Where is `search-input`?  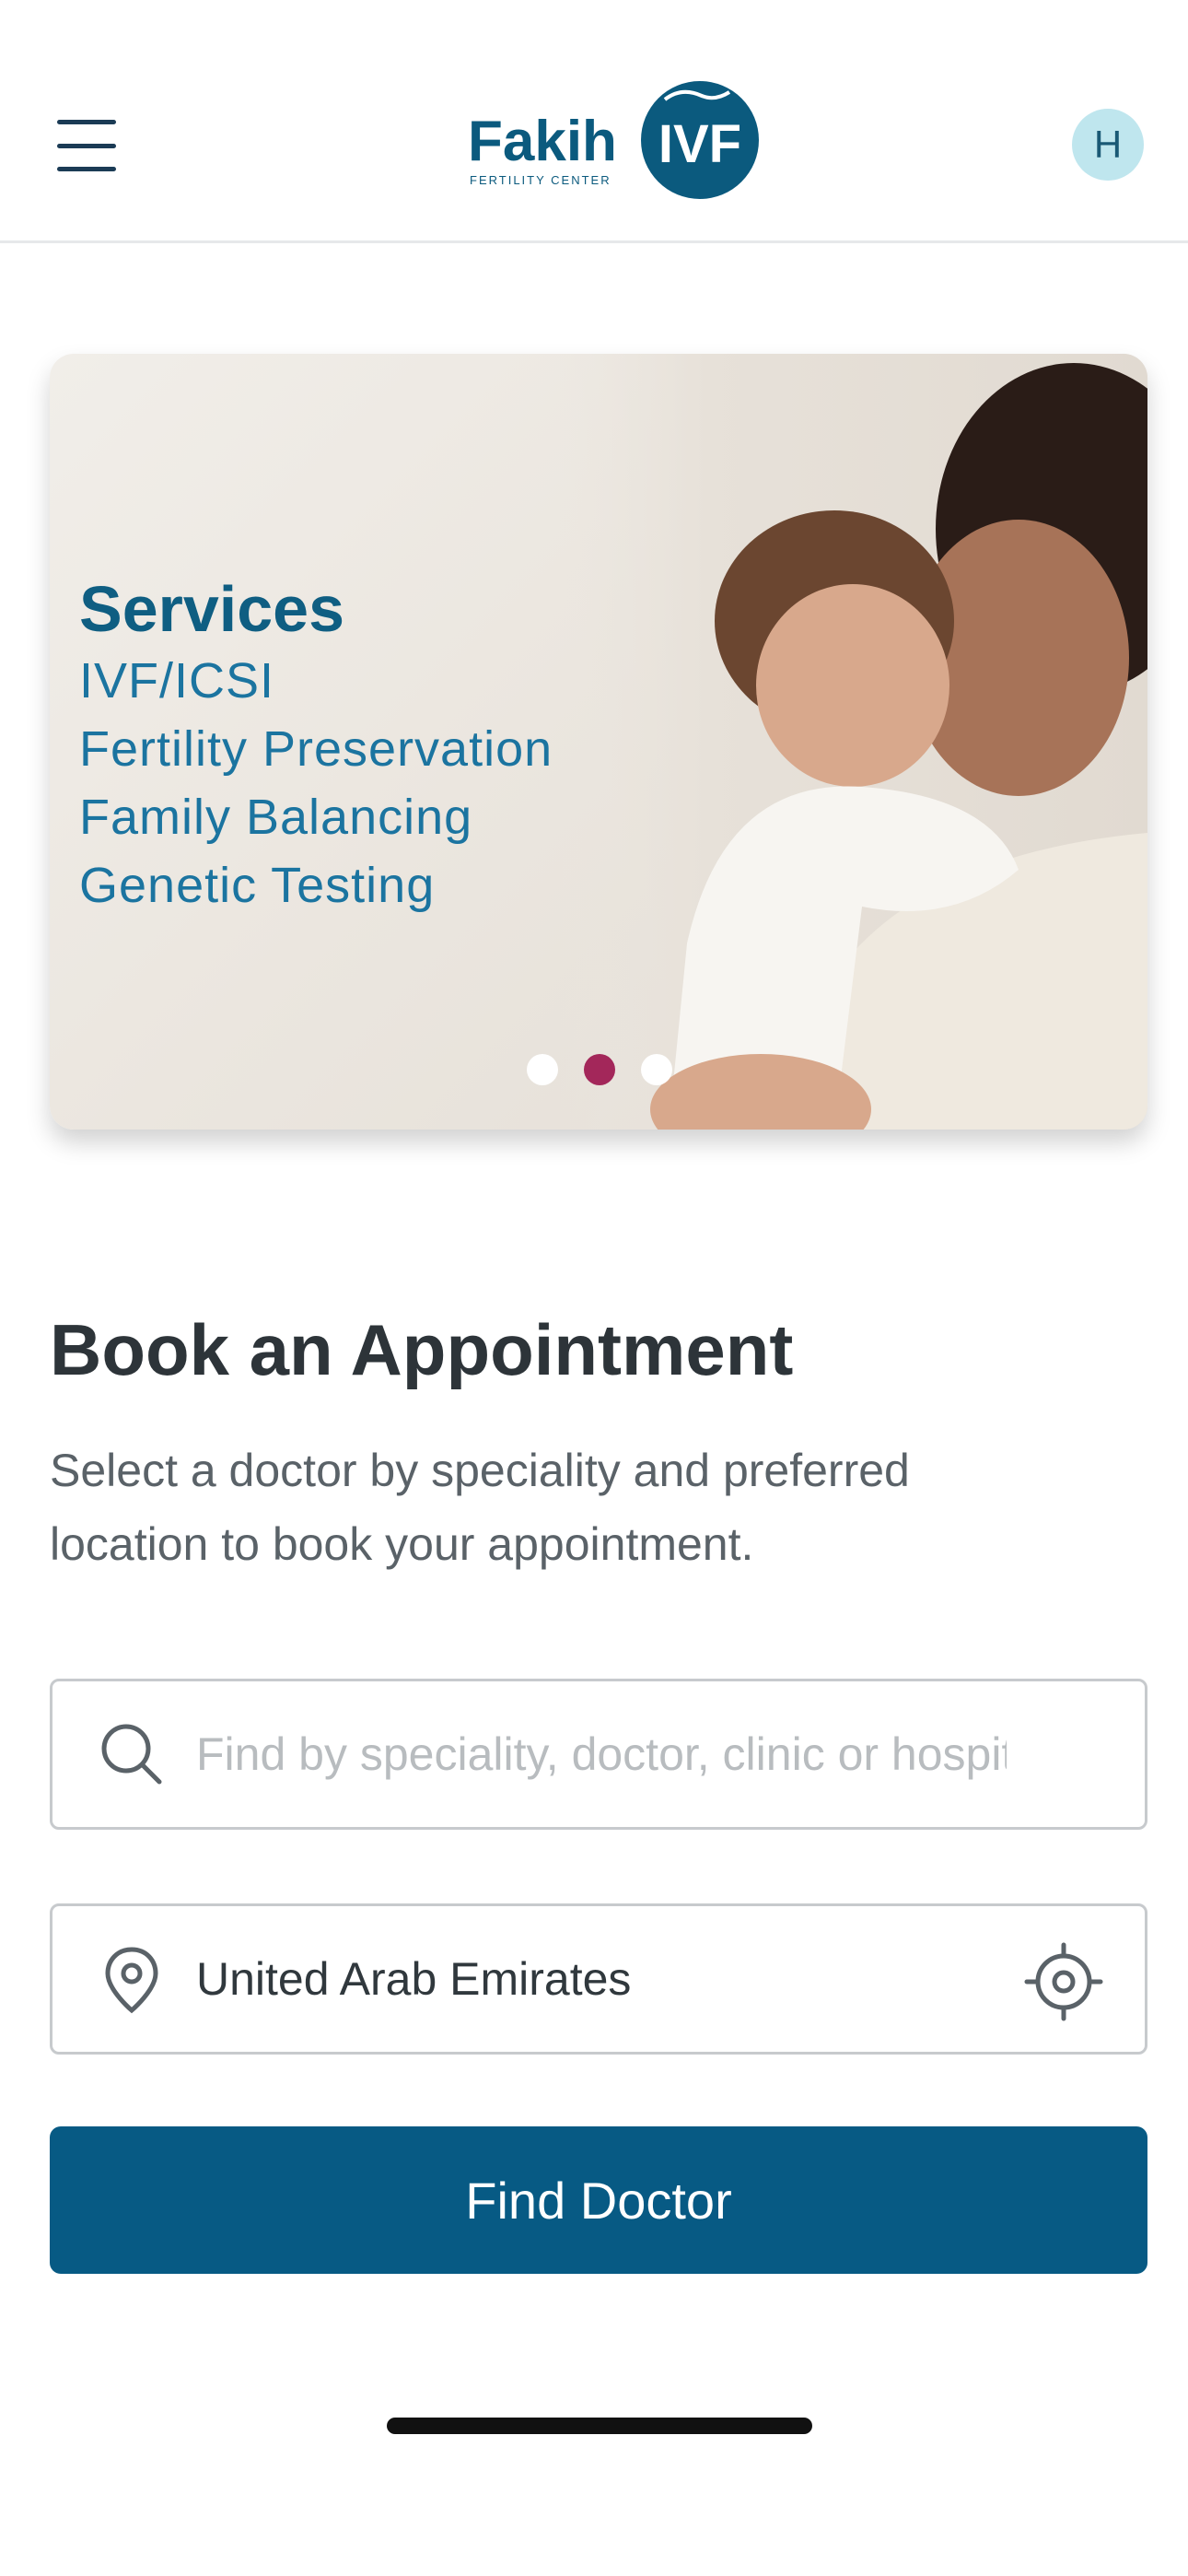 search-input is located at coordinates (601, 1754).